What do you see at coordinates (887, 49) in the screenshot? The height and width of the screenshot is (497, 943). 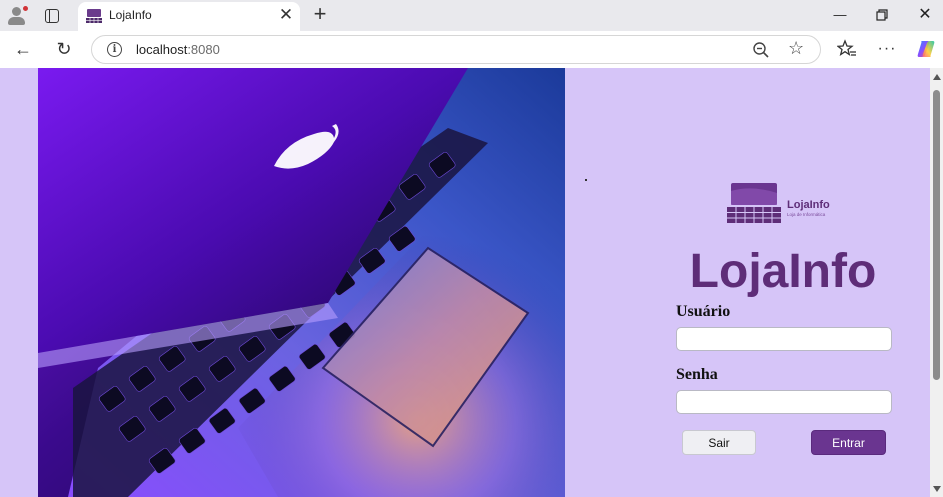 I see `more-icon: ···` at bounding box center [887, 49].